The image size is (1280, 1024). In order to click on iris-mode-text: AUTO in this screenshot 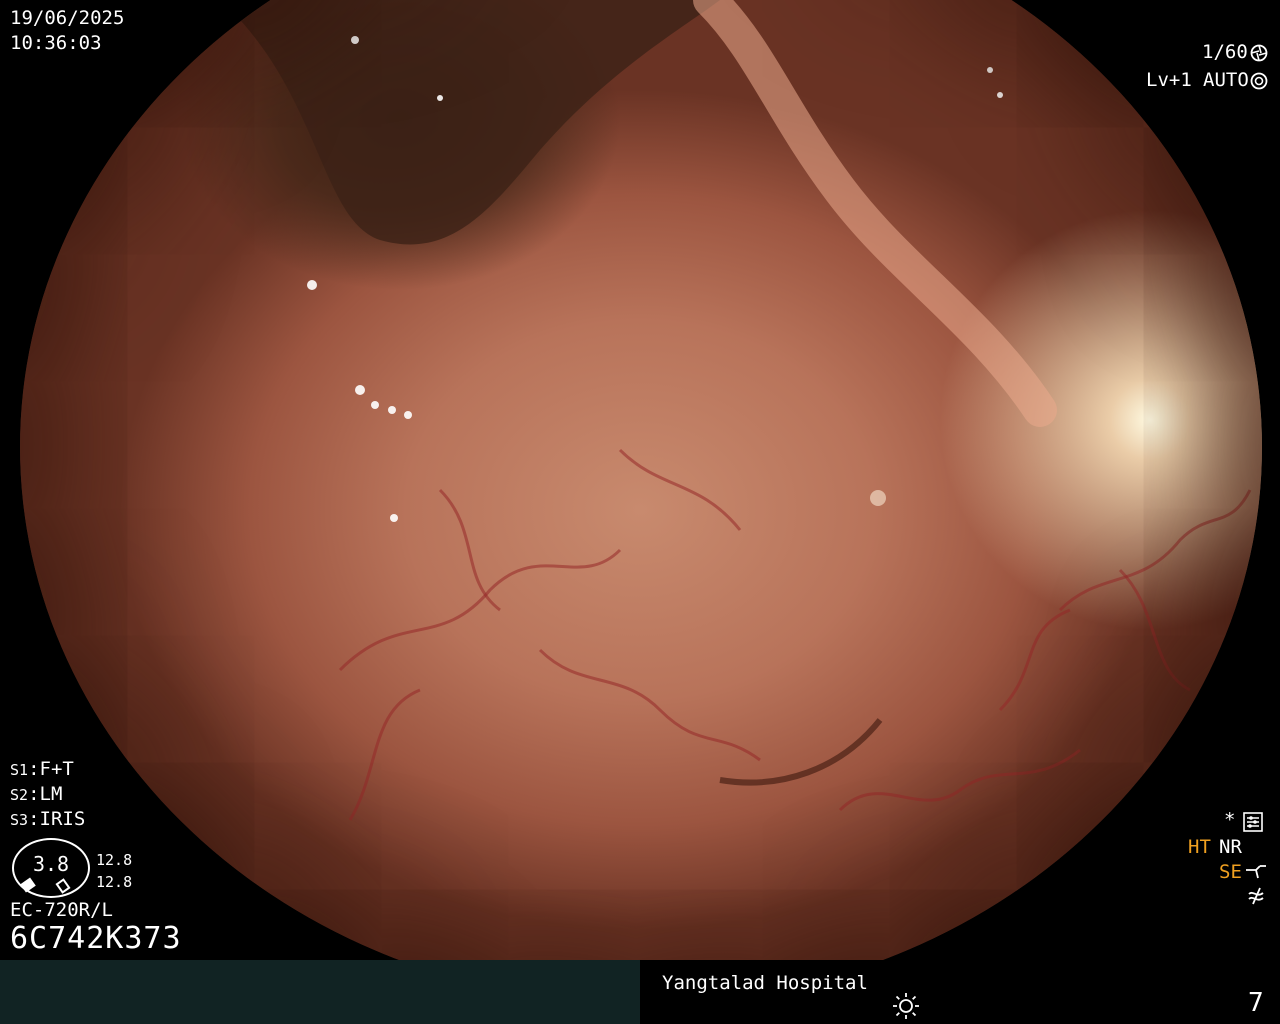, I will do `click(1226, 80)`.